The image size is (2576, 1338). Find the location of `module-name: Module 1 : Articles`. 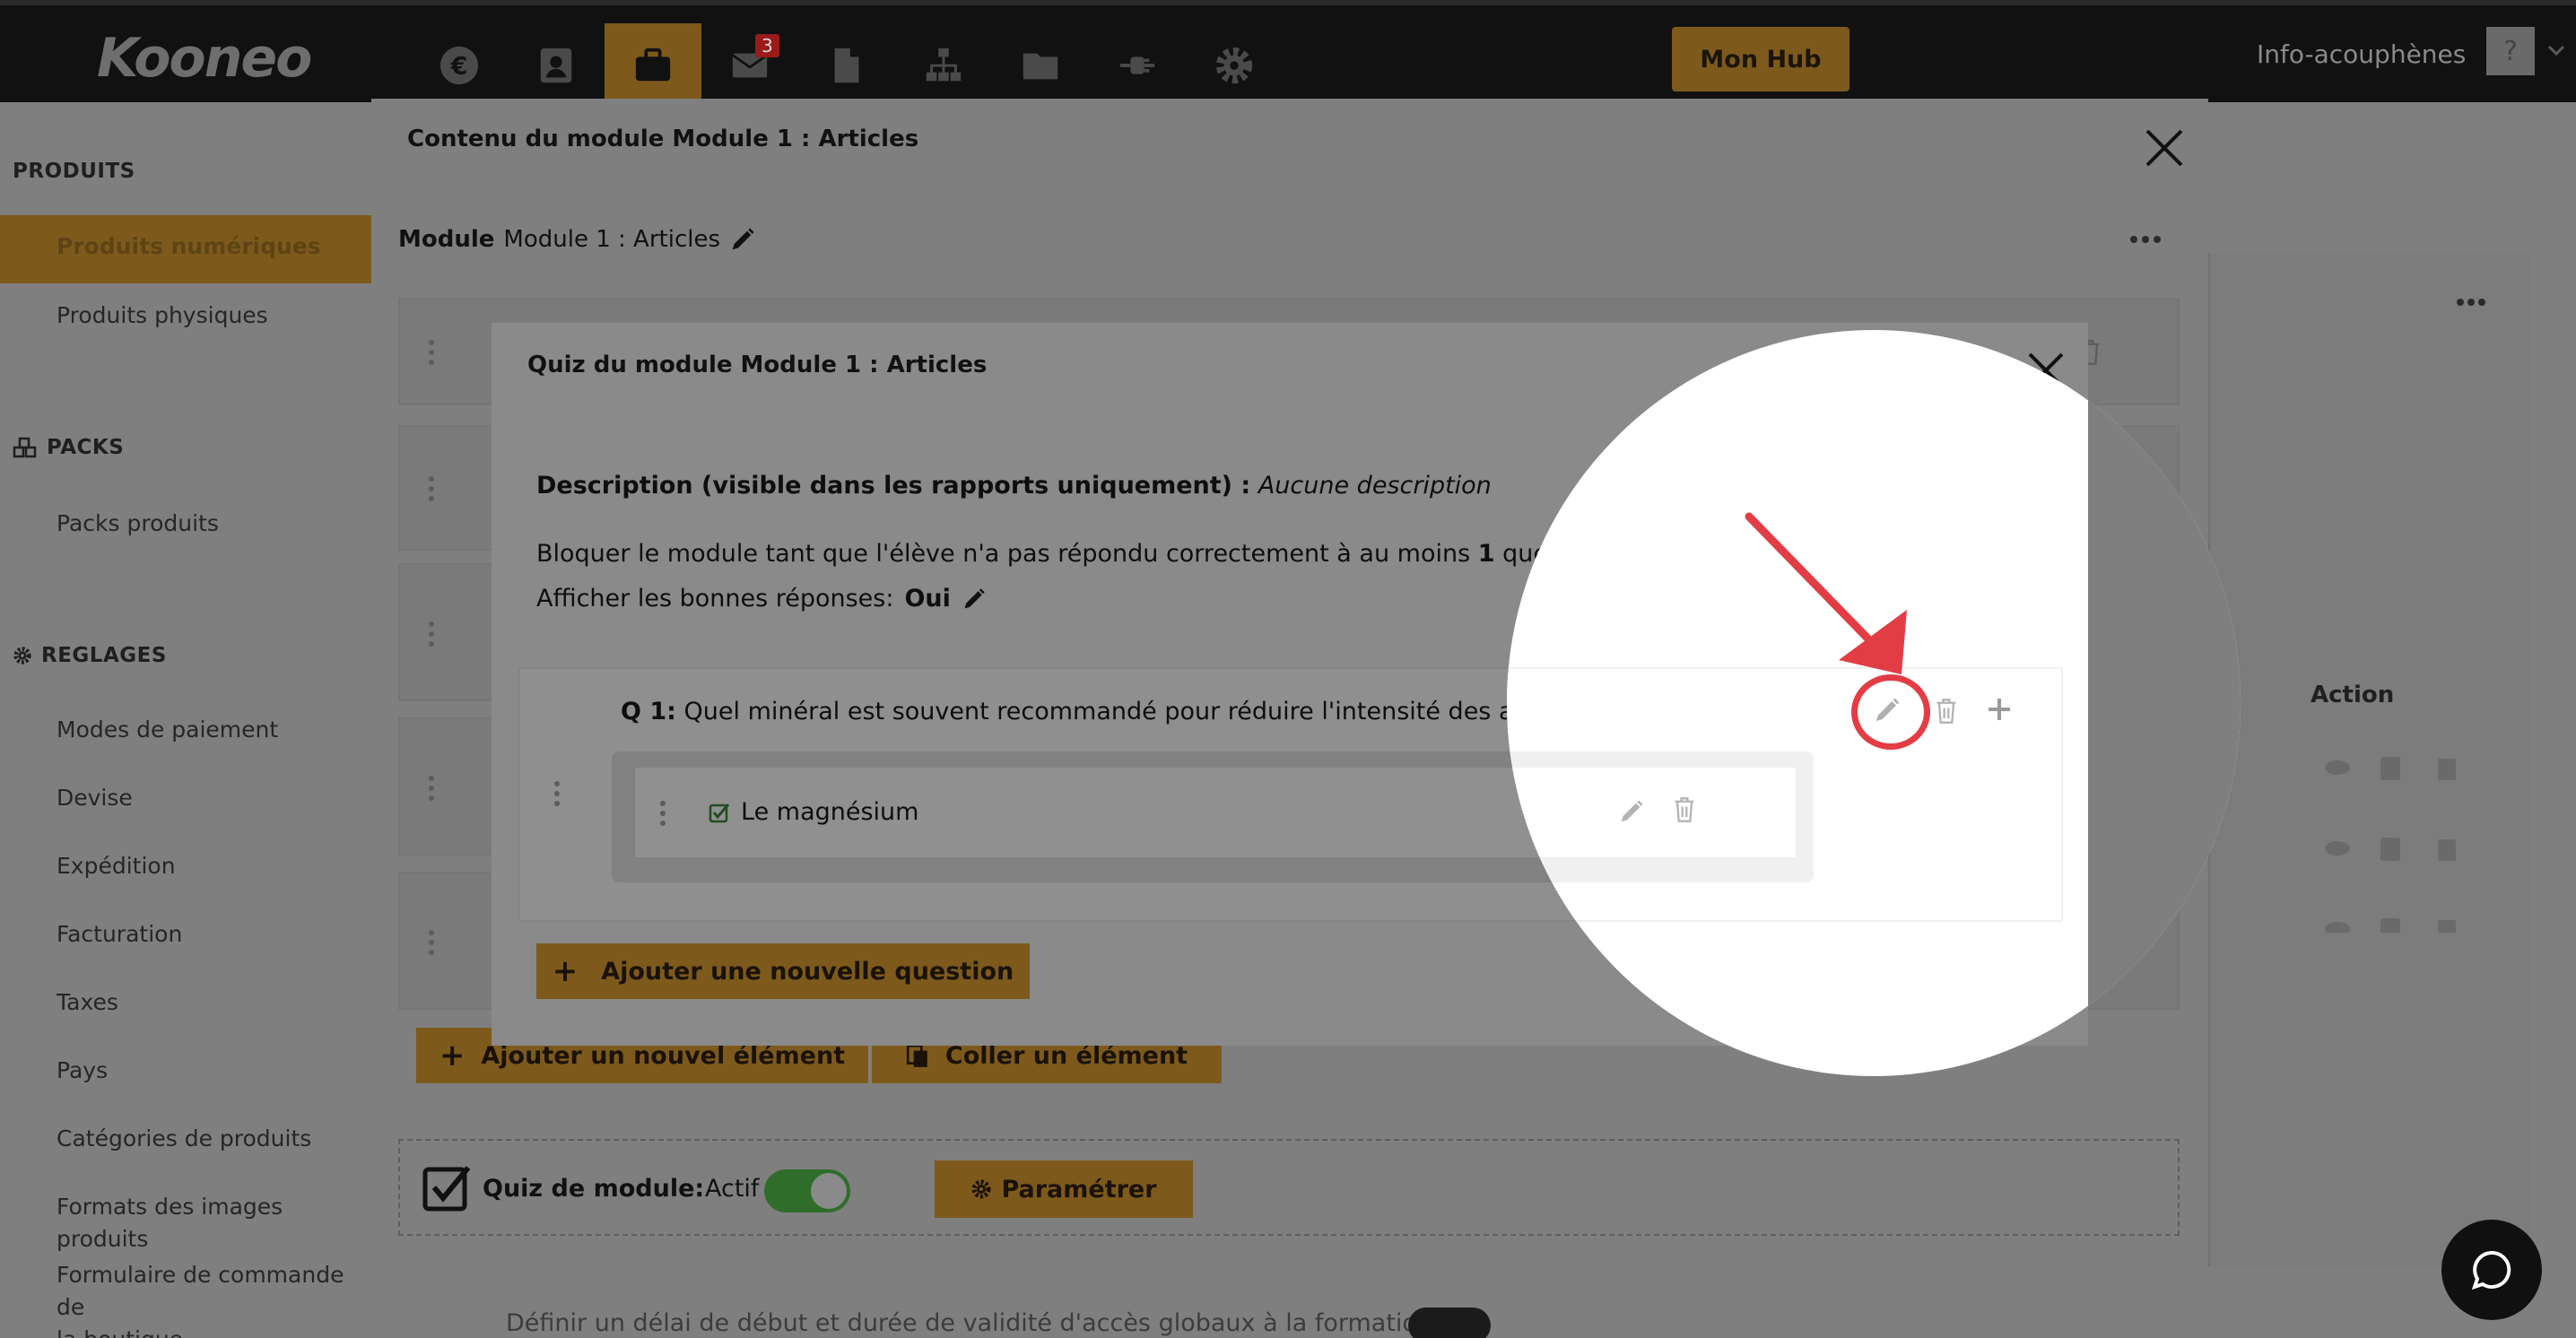

module-name: Module 1 : Articles is located at coordinates (611, 240).